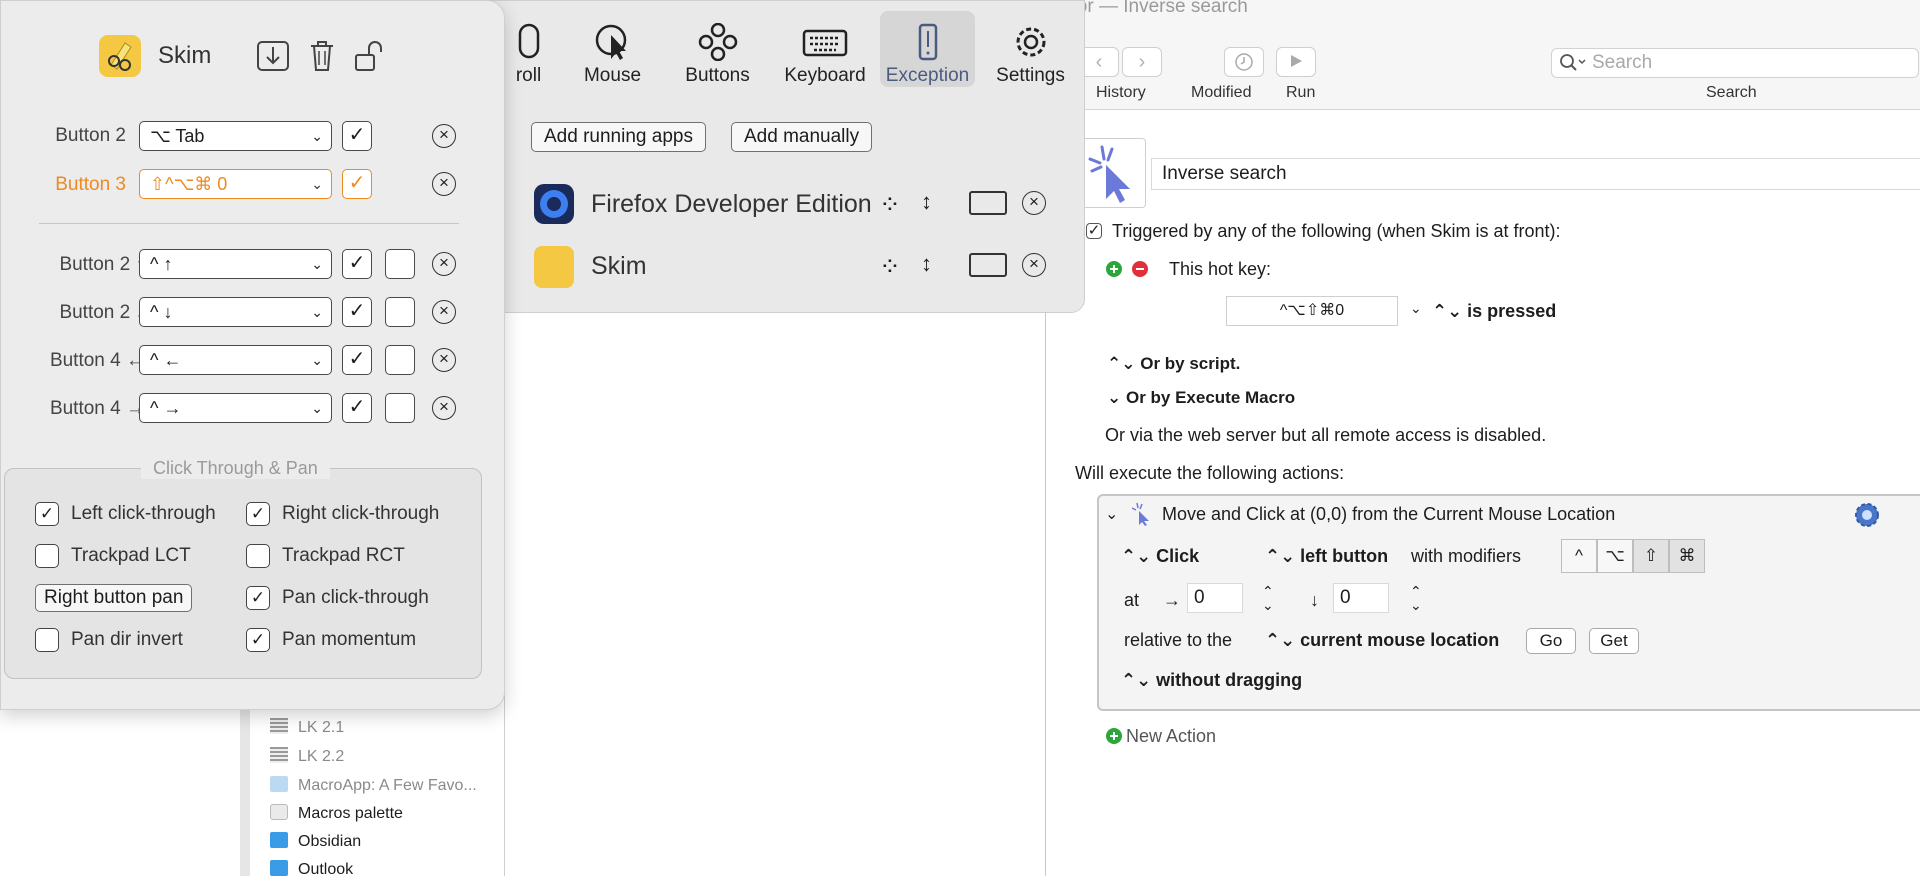 The height and width of the screenshot is (876, 1920). Describe the element at coordinates (350, 813) in the screenshot. I see `list-item-label: Macros palette` at that location.